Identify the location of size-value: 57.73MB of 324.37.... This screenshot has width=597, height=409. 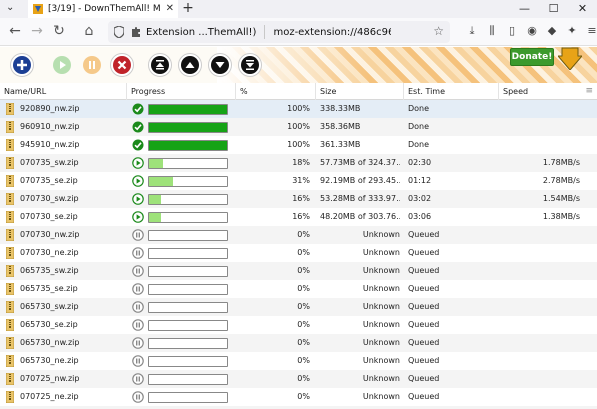
(360, 162).